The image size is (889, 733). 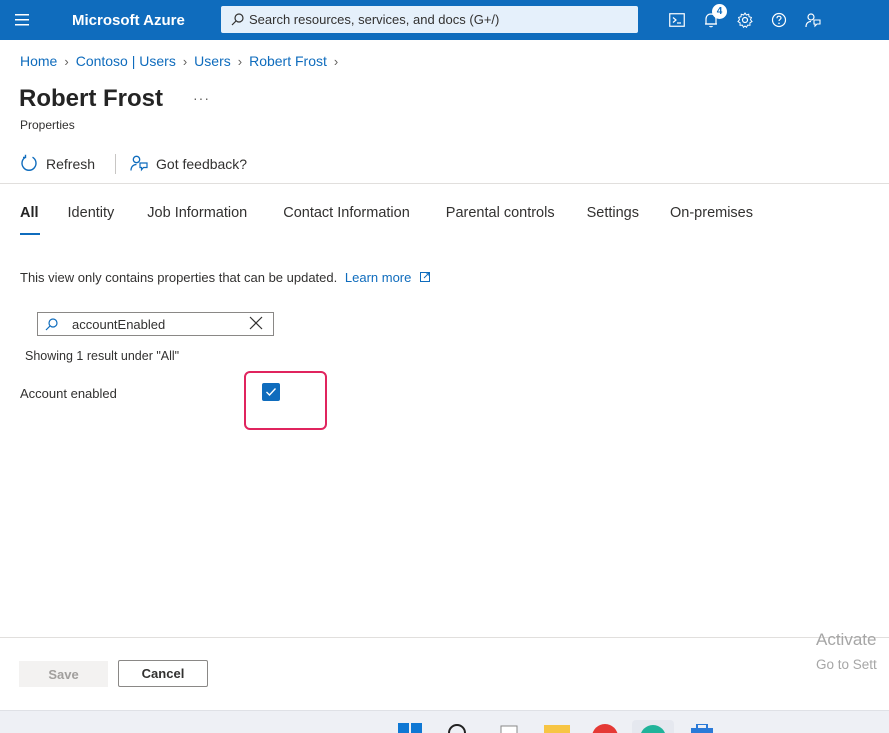 What do you see at coordinates (29, 164) in the screenshot?
I see `refresh-icon` at bounding box center [29, 164].